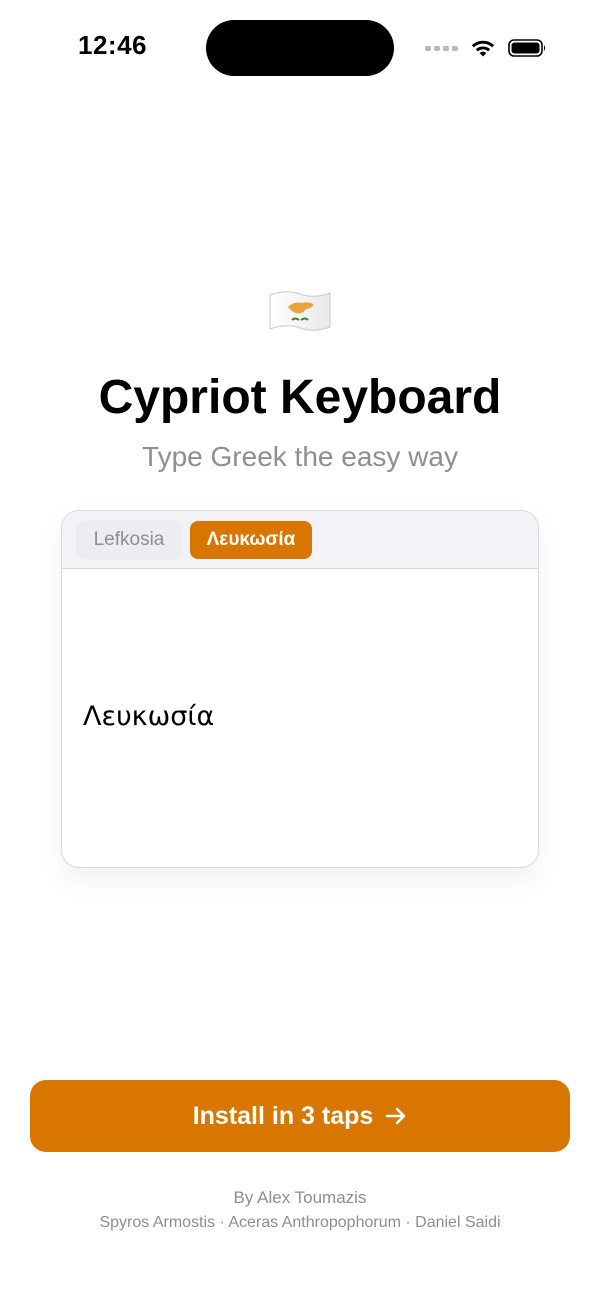 The image size is (600, 1304). I want to click on wifi-icon, so click(483, 48).